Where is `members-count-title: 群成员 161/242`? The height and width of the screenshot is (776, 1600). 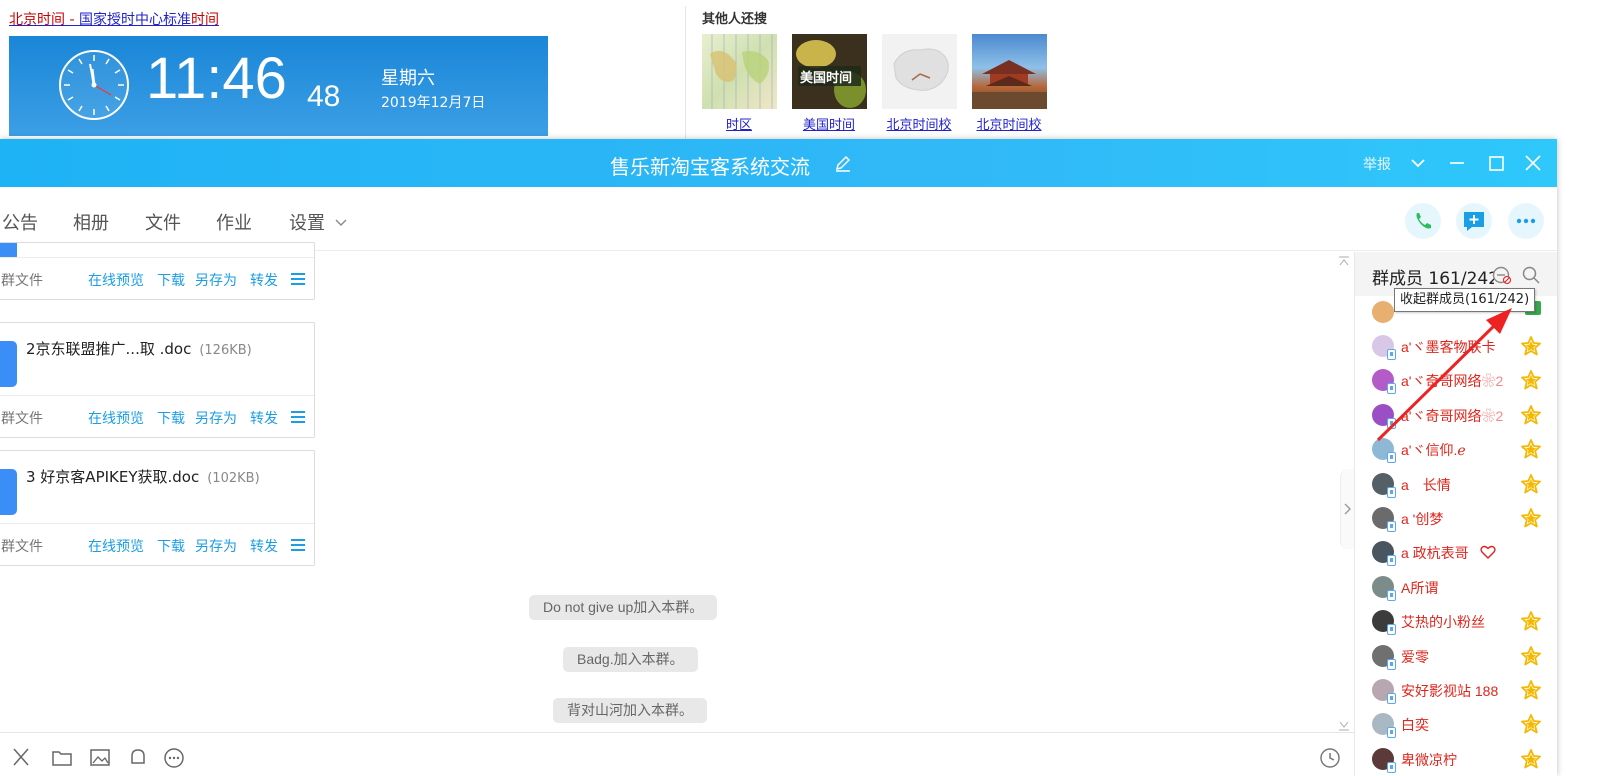
members-count-title: 群成员 161/242 is located at coordinates (1433, 279).